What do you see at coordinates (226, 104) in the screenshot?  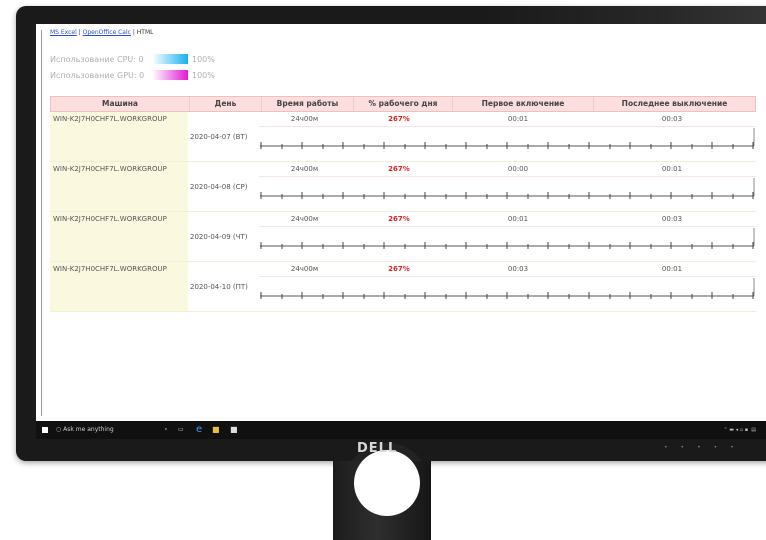 I see `header-day: День` at bounding box center [226, 104].